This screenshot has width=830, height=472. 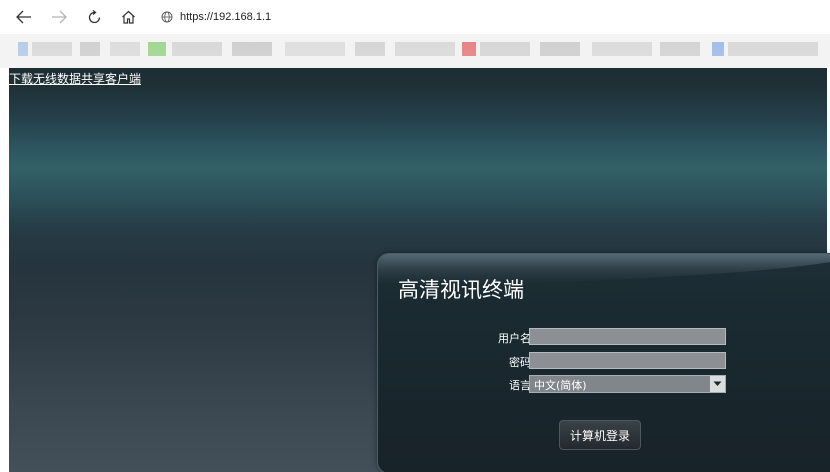 What do you see at coordinates (4, 270) in the screenshot?
I see `page-edge` at bounding box center [4, 270].